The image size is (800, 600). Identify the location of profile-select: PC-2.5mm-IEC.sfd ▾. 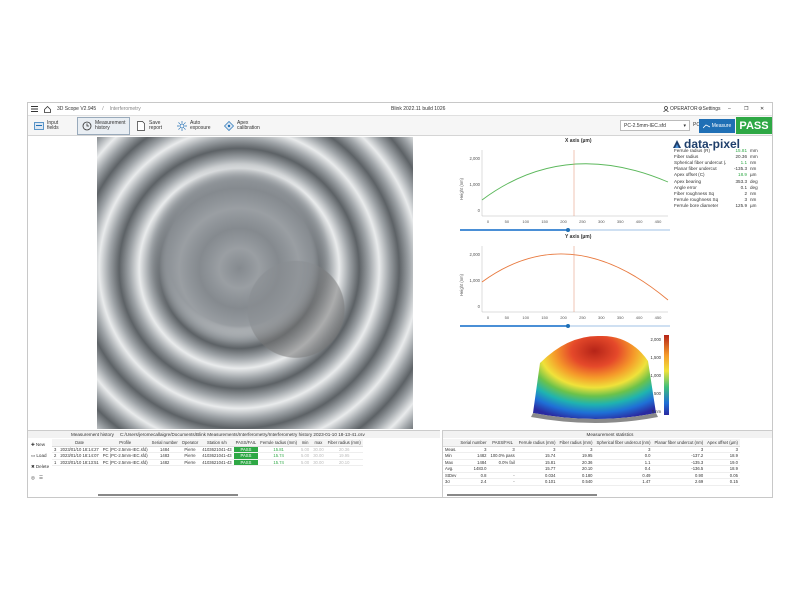
(655, 125).